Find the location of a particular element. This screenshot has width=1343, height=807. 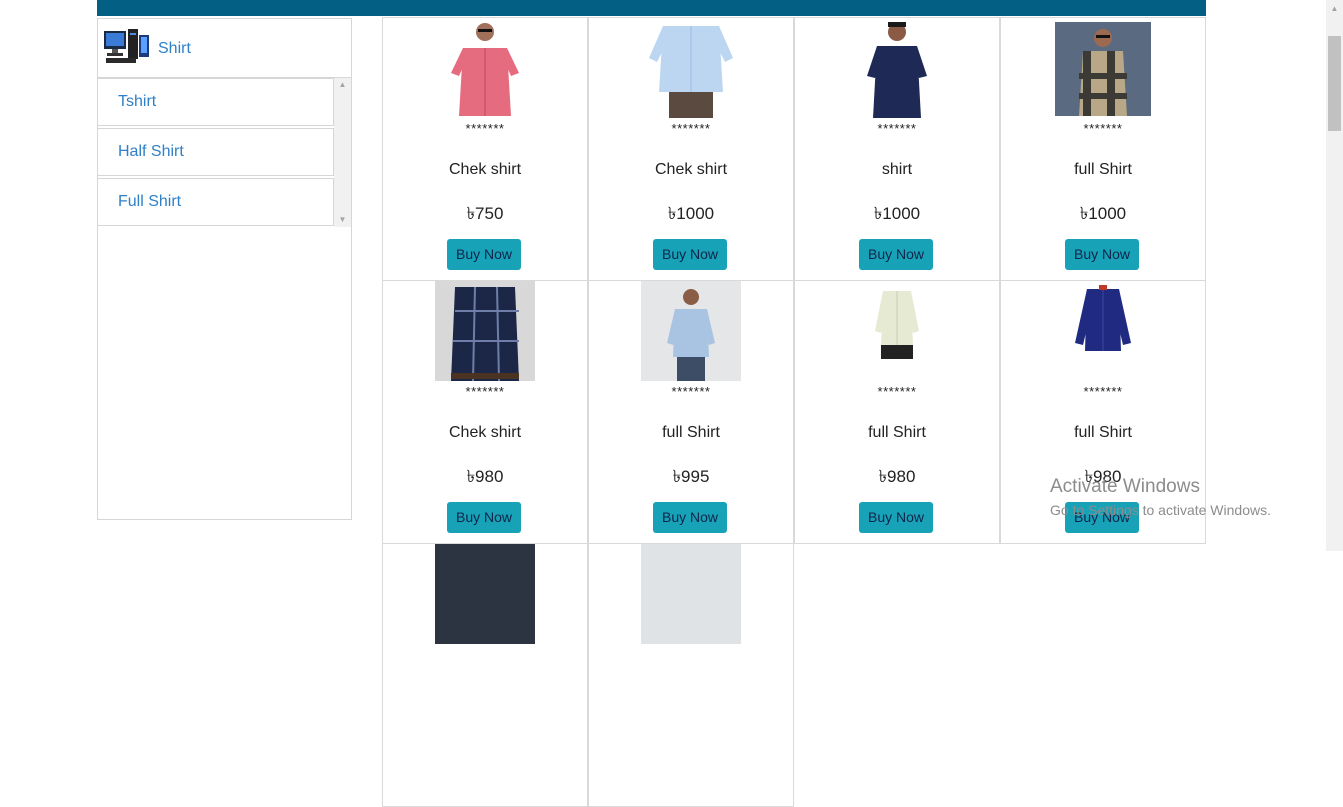

product-card: ******* Chek shirt ৳1000 Buy Now is located at coordinates (691, 149).